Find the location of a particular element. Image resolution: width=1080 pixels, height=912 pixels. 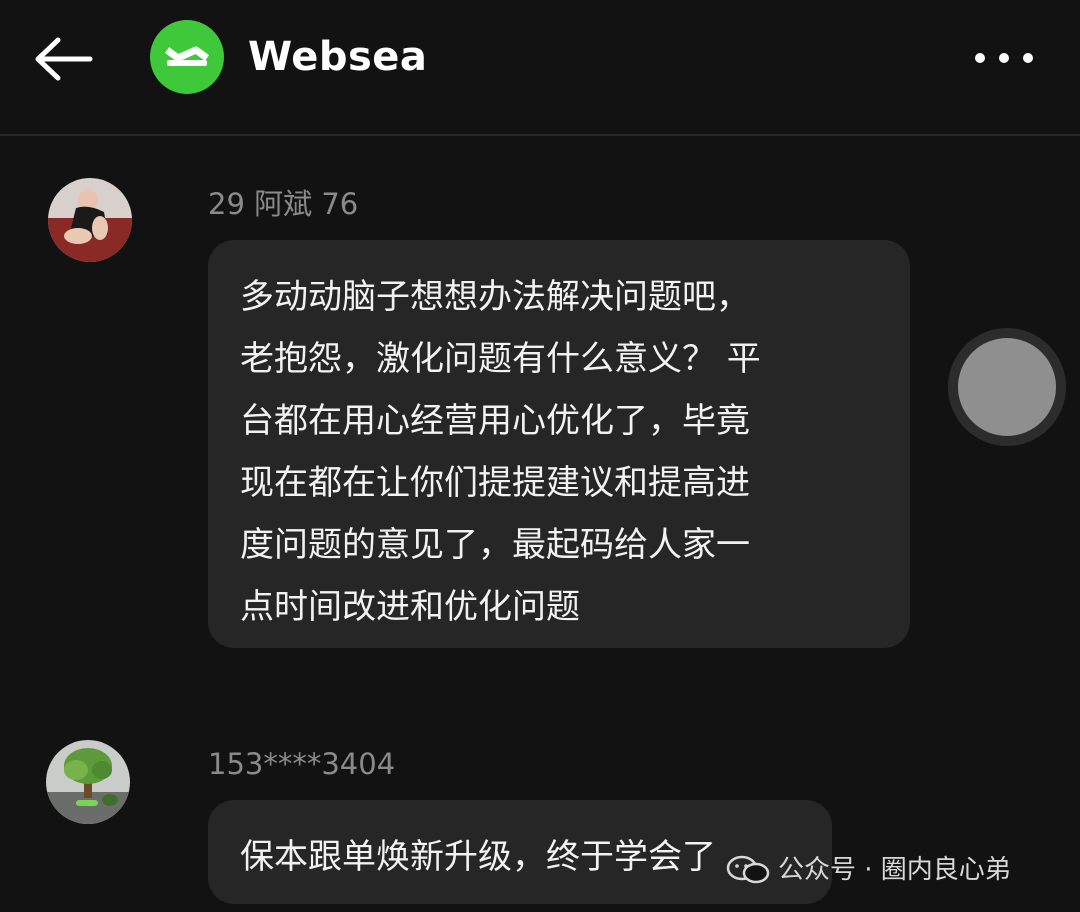

watermark: 公众号 · 圈内良心弟 is located at coordinates (868, 870).